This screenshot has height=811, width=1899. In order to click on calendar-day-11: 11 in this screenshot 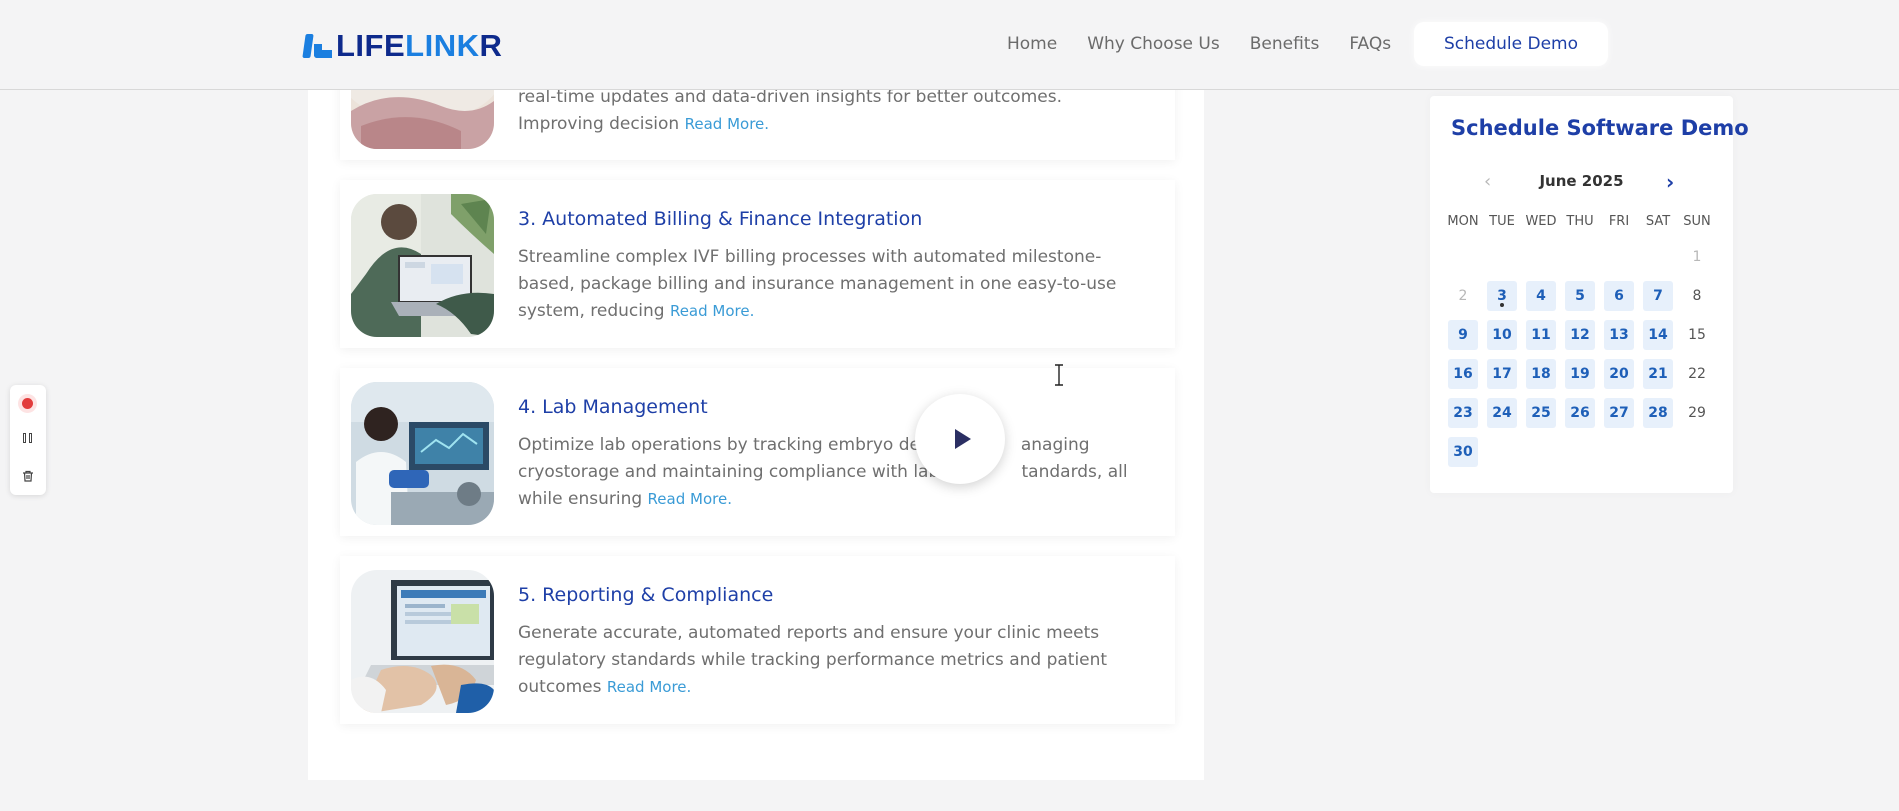, I will do `click(1541, 335)`.